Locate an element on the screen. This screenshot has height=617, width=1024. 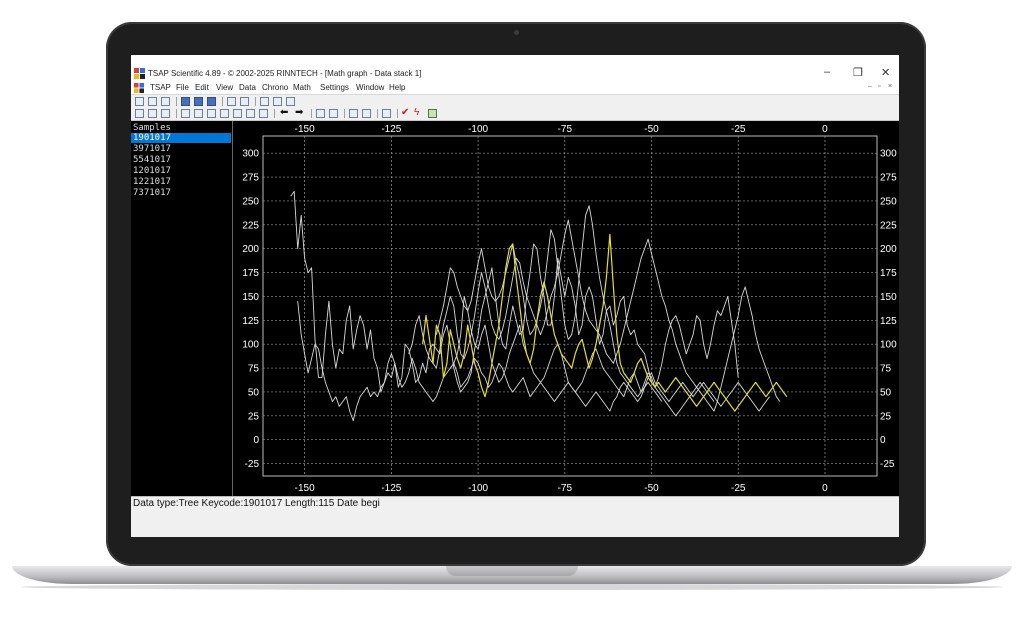
list-icon is located at coordinates (198, 101).